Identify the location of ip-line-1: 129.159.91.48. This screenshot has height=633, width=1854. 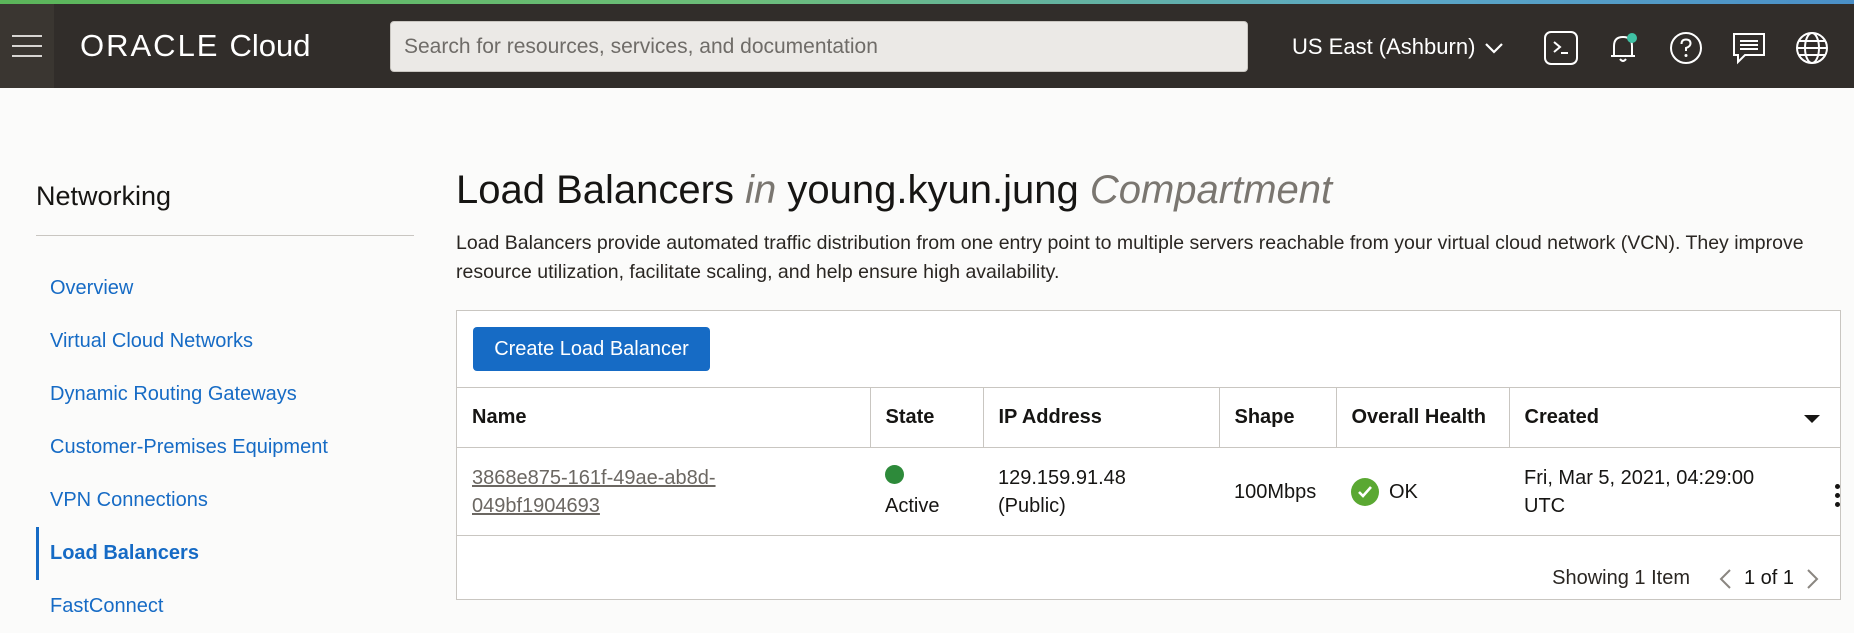
(1062, 477).